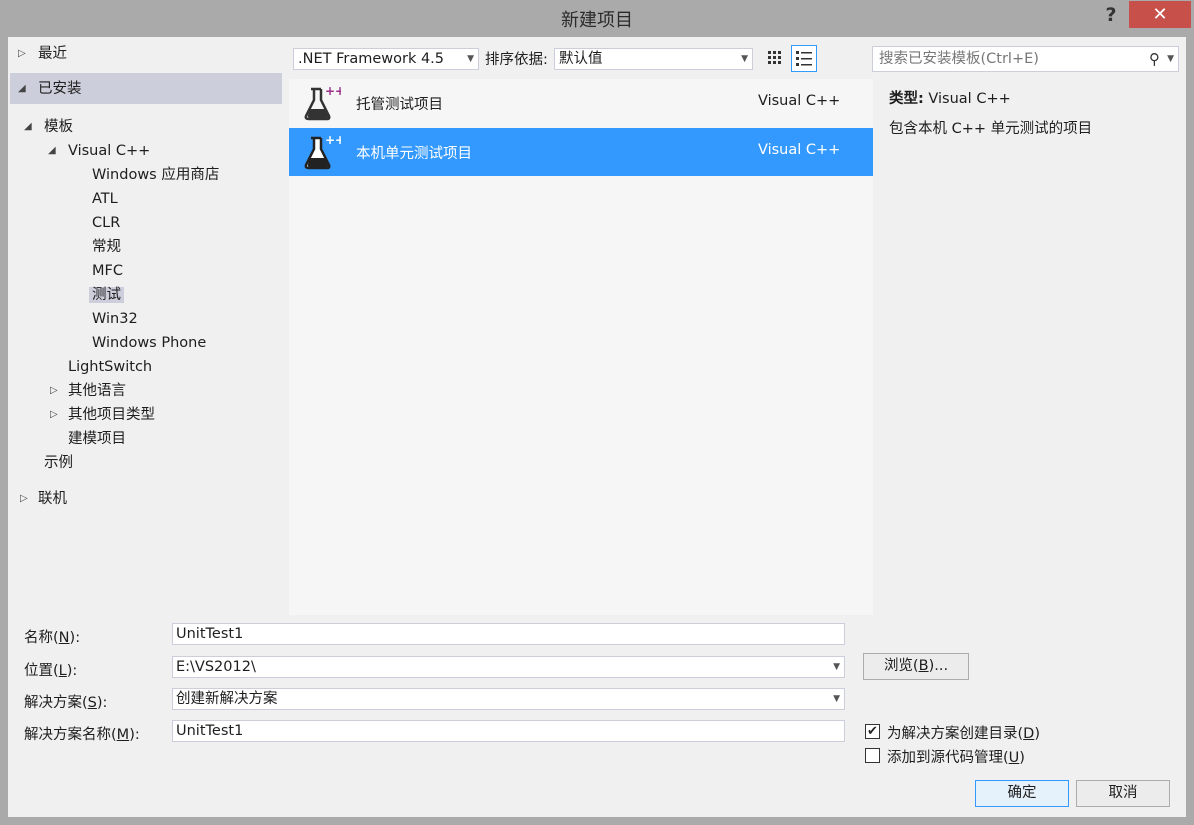  I want to click on list-view-button, so click(804, 58).